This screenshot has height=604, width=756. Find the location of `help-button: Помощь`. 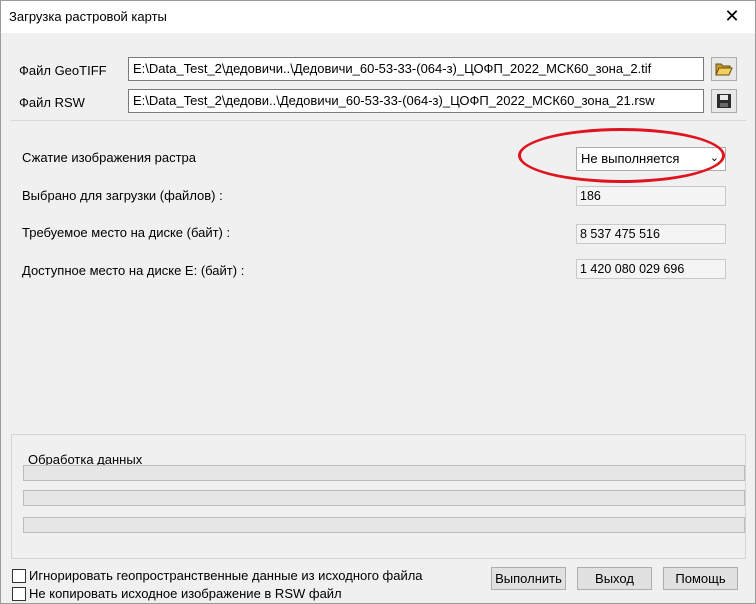

help-button: Помощь is located at coordinates (700, 578).